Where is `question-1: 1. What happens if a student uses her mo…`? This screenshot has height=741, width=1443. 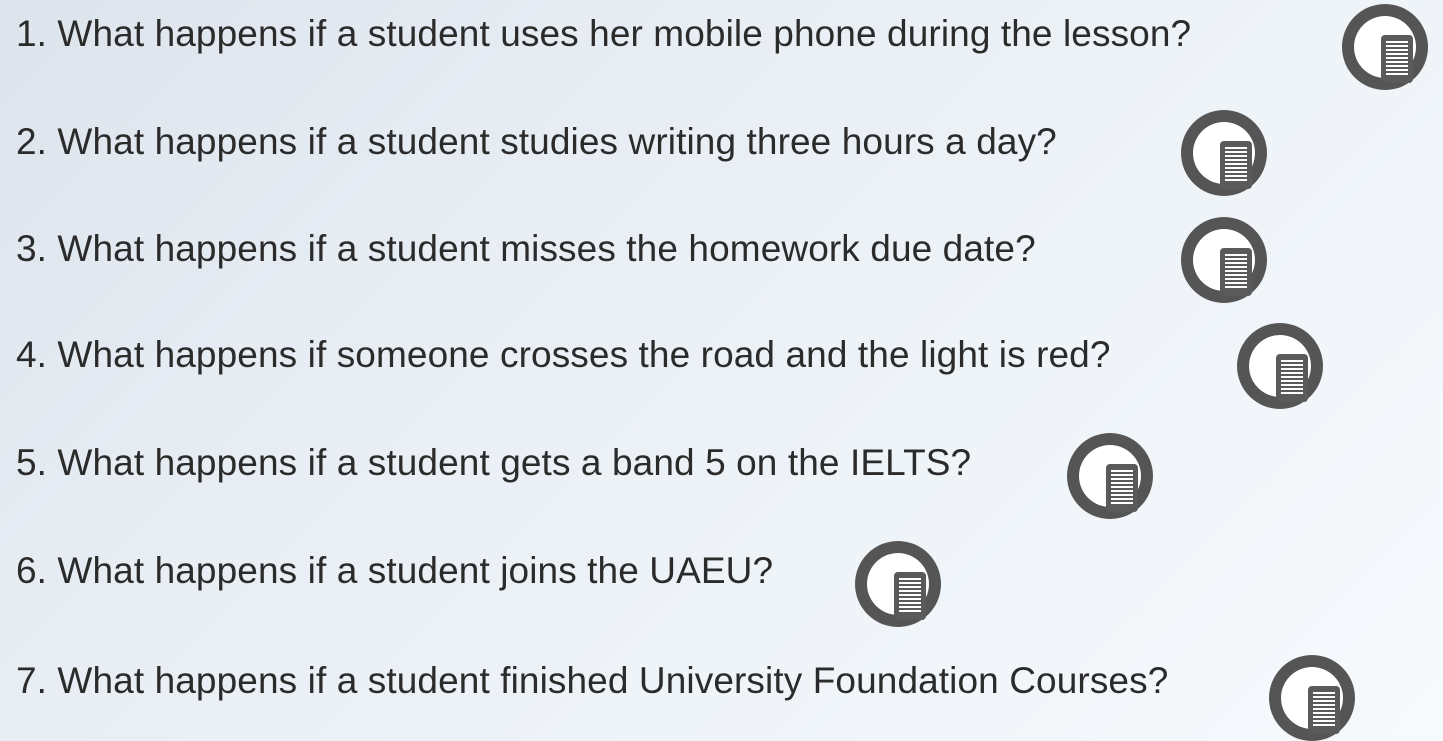
question-1: 1. What happens if a student uses her mo… is located at coordinates (604, 33).